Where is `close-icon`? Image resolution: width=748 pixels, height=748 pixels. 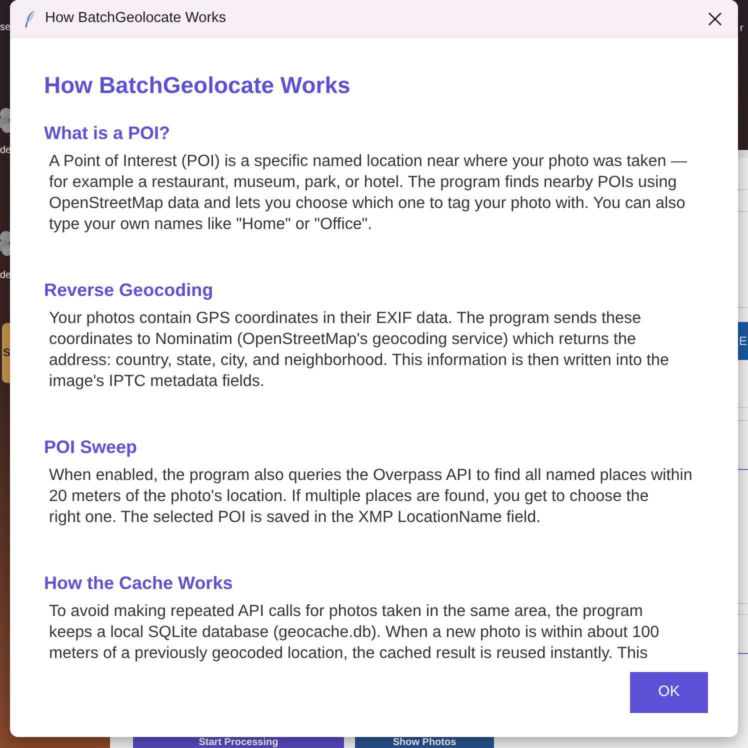
close-icon is located at coordinates (715, 19).